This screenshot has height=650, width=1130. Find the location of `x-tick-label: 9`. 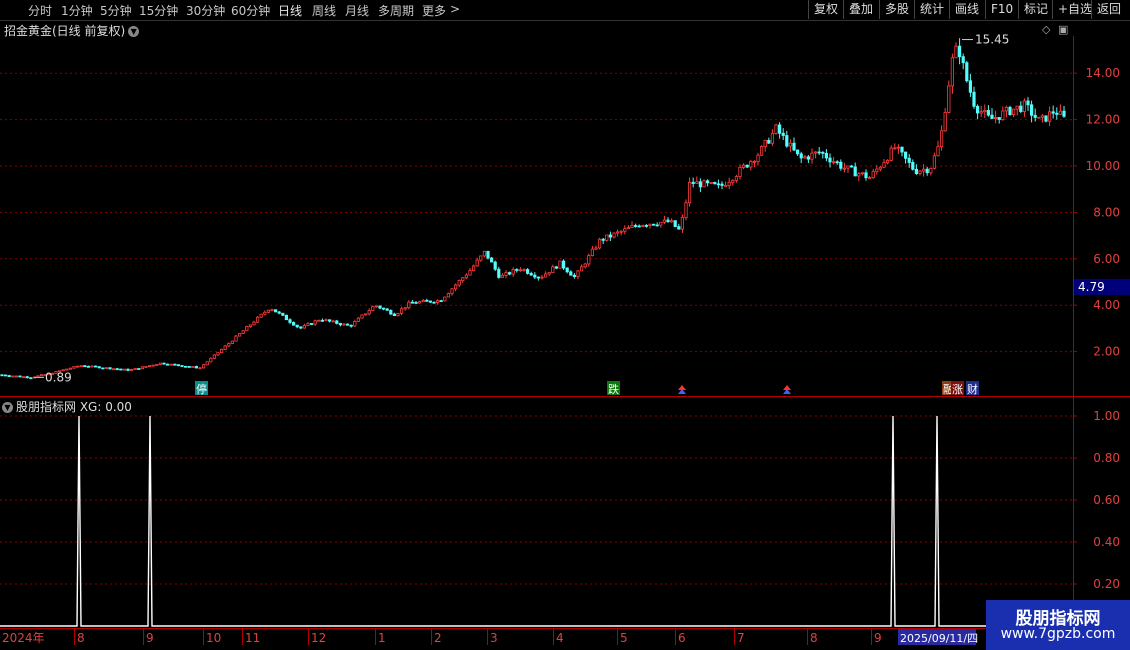

x-tick-label: 9 is located at coordinates (150, 638).